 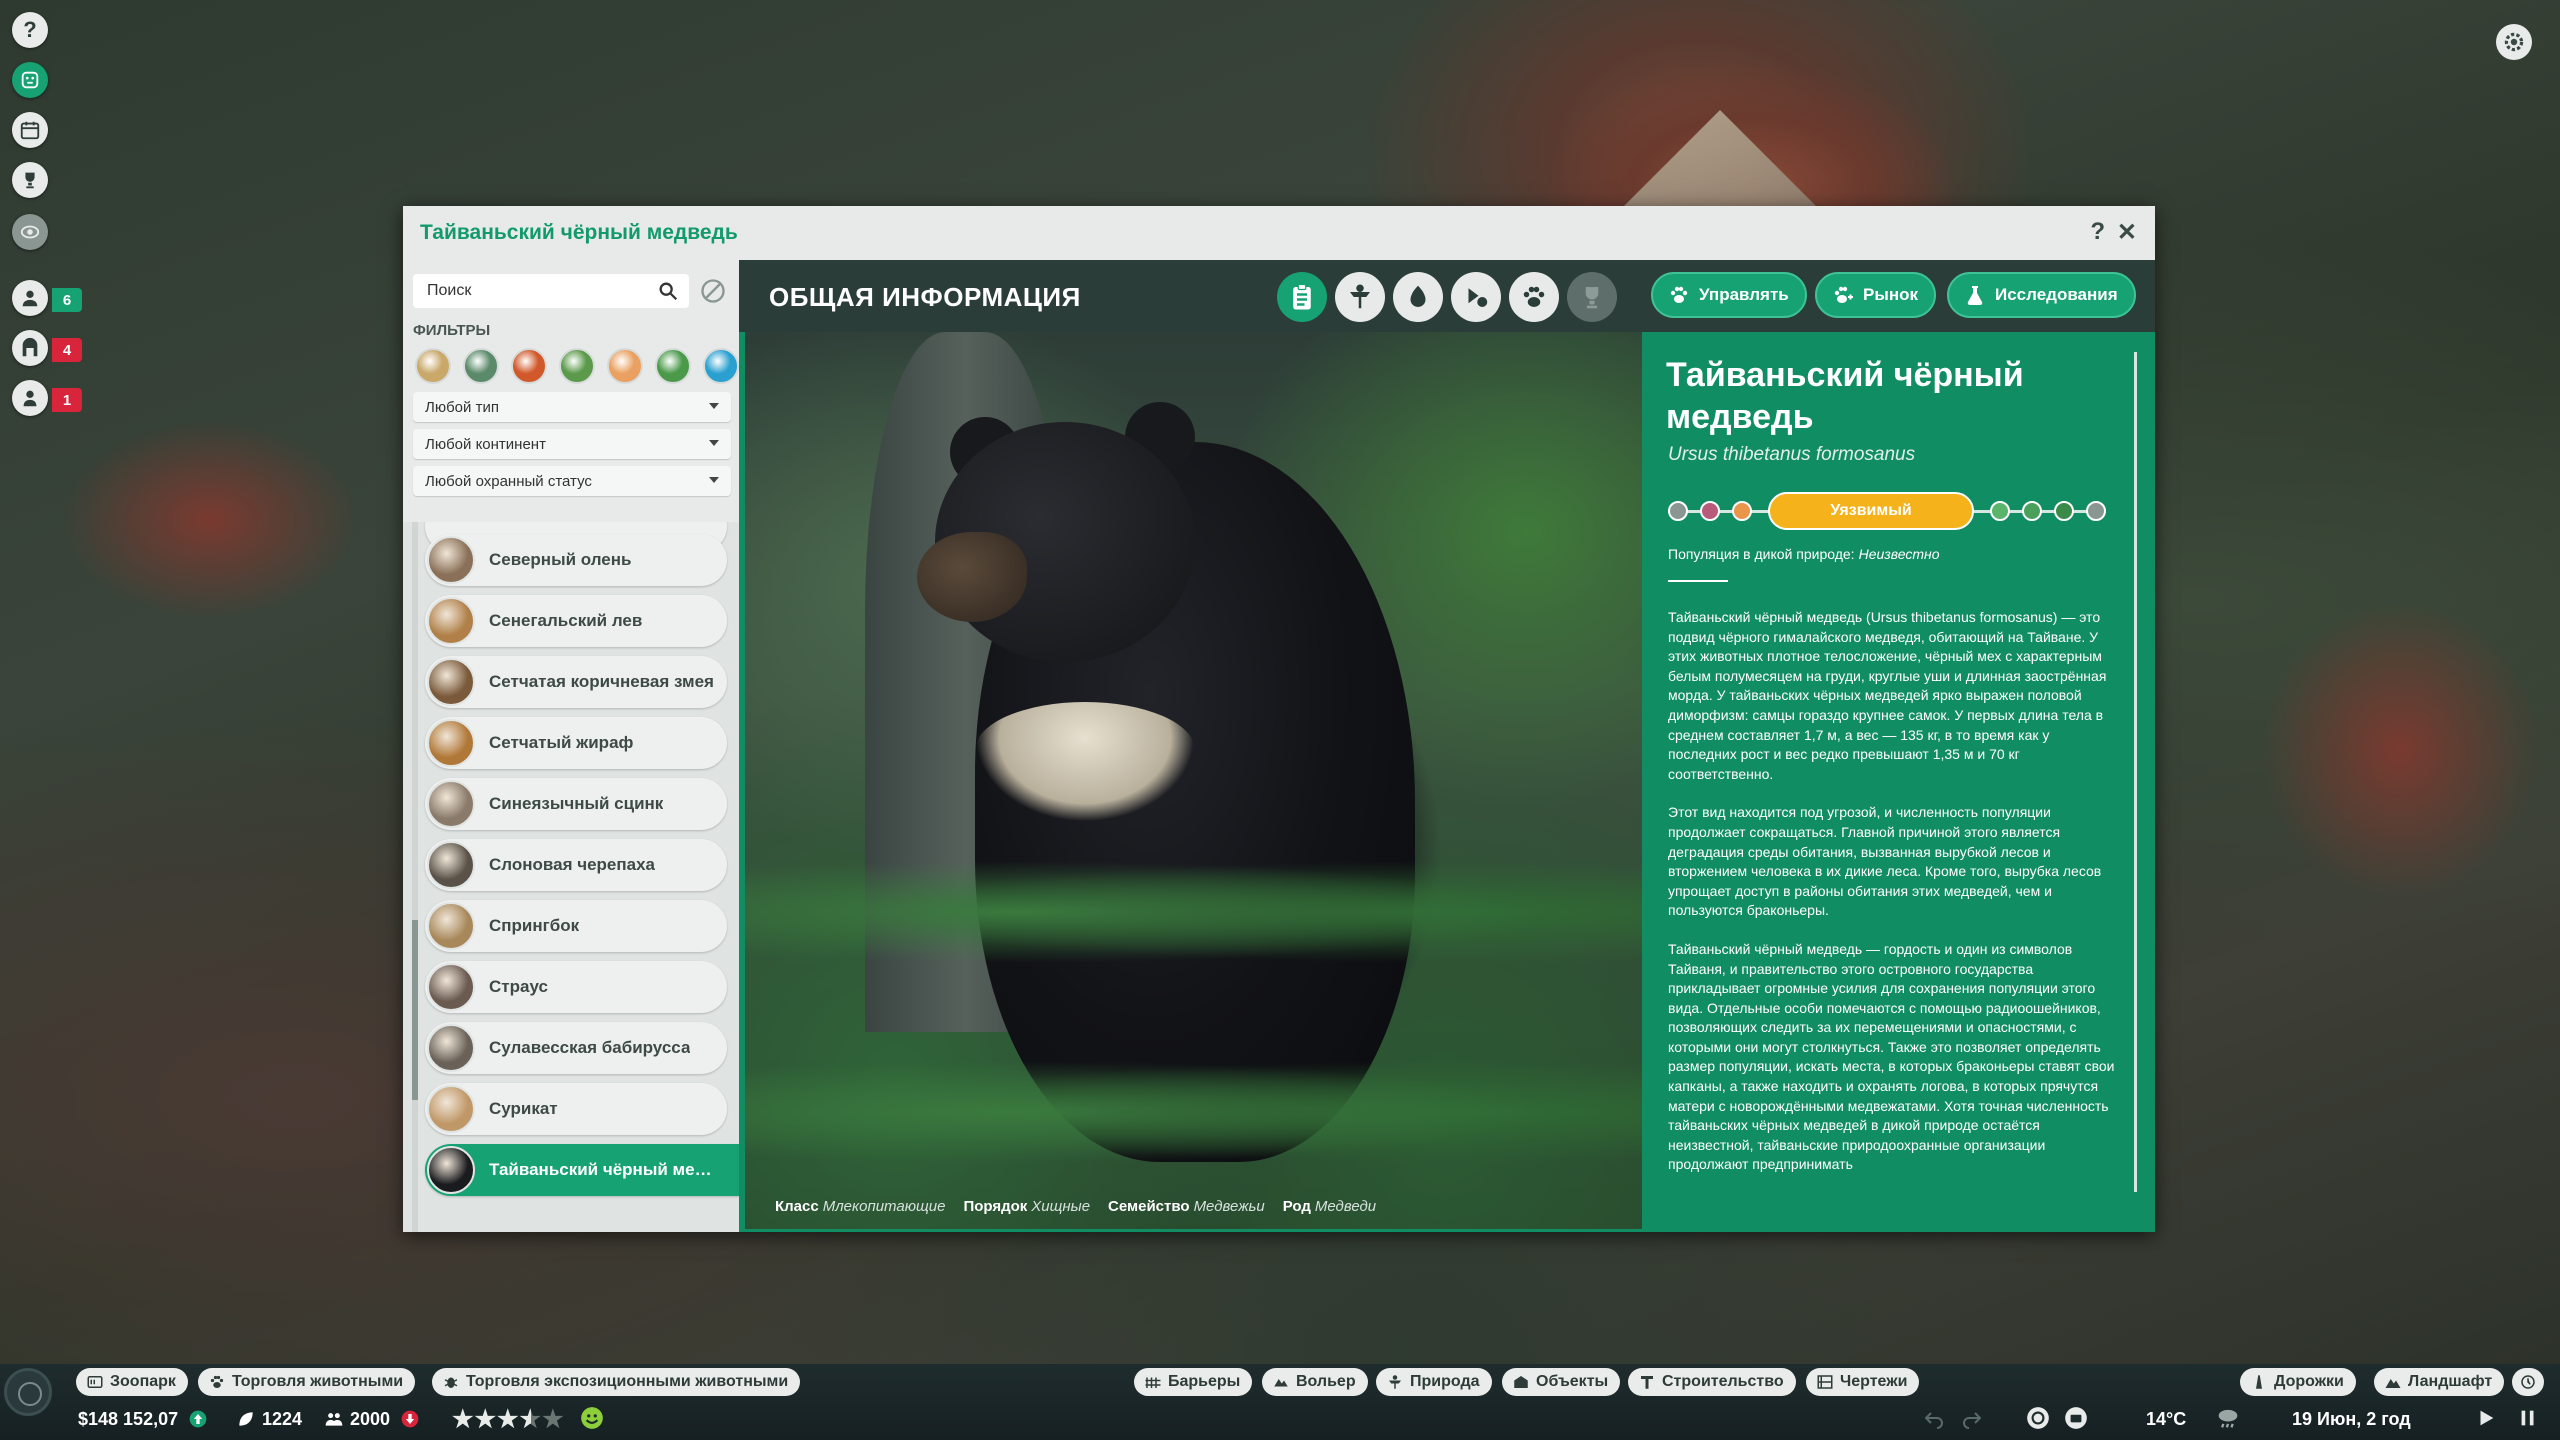 I want to click on camera-mode-icon, so click(x=2076, y=1418).